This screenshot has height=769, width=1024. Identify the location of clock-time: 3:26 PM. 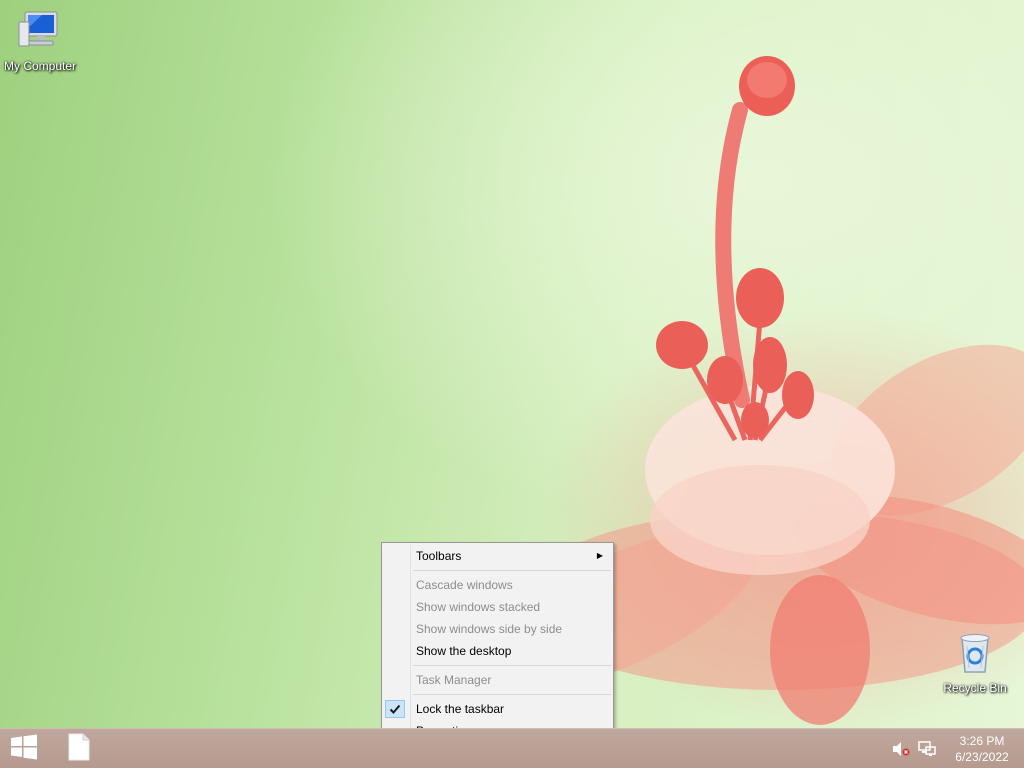
(982, 741).